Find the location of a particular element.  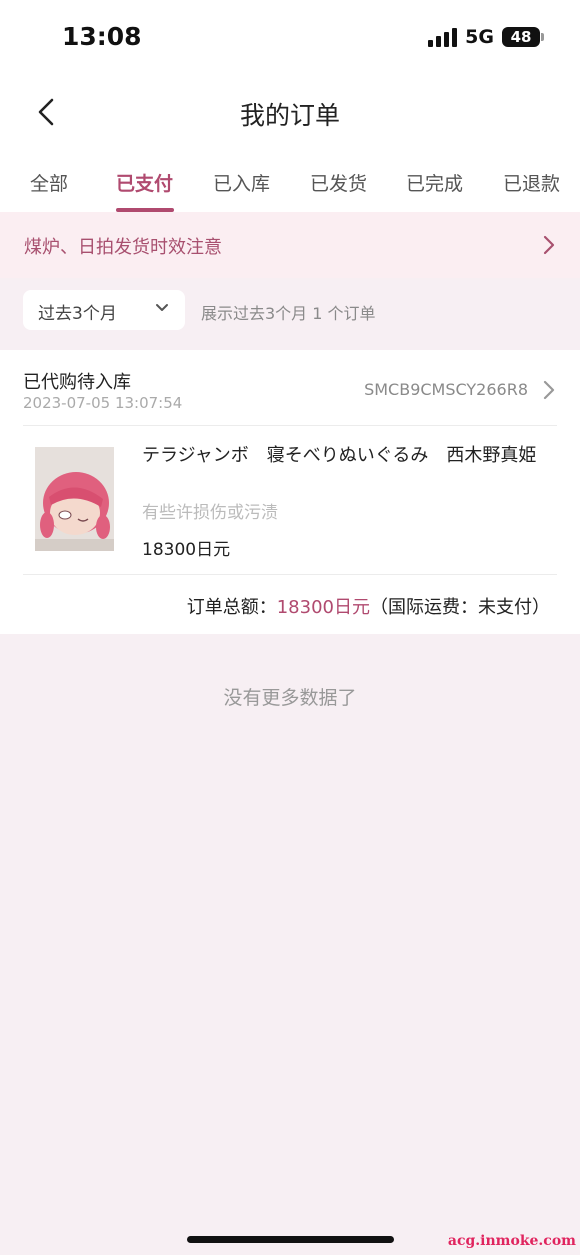

plush-doll-image is located at coordinates (74, 499).